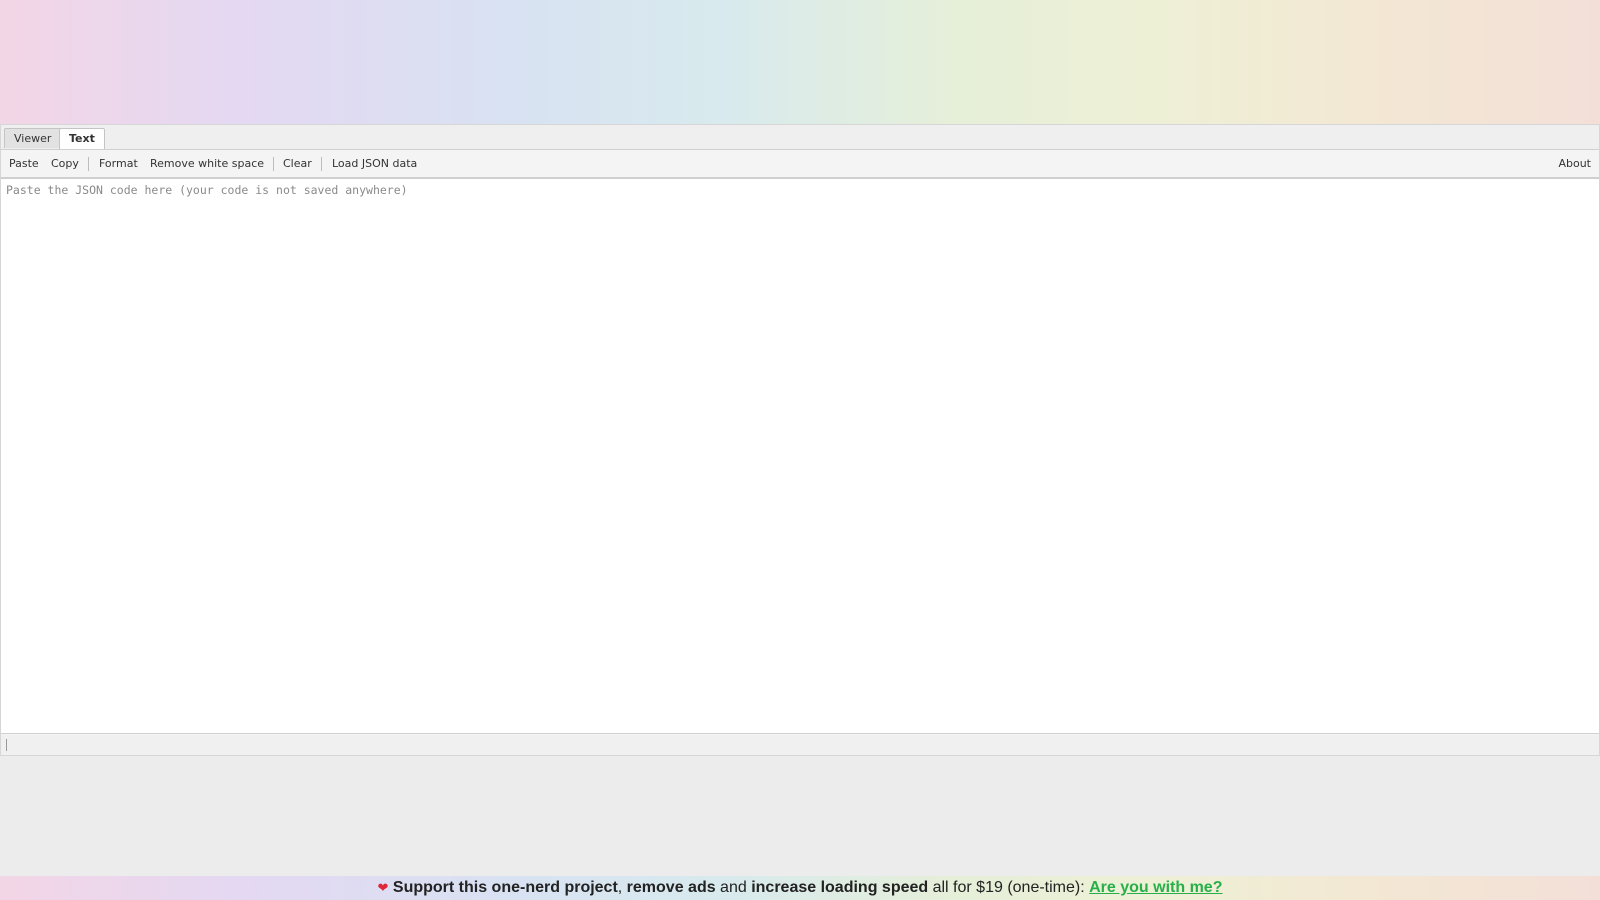 This screenshot has width=1600, height=900. What do you see at coordinates (24, 163) in the screenshot?
I see `paste-button: Paste` at bounding box center [24, 163].